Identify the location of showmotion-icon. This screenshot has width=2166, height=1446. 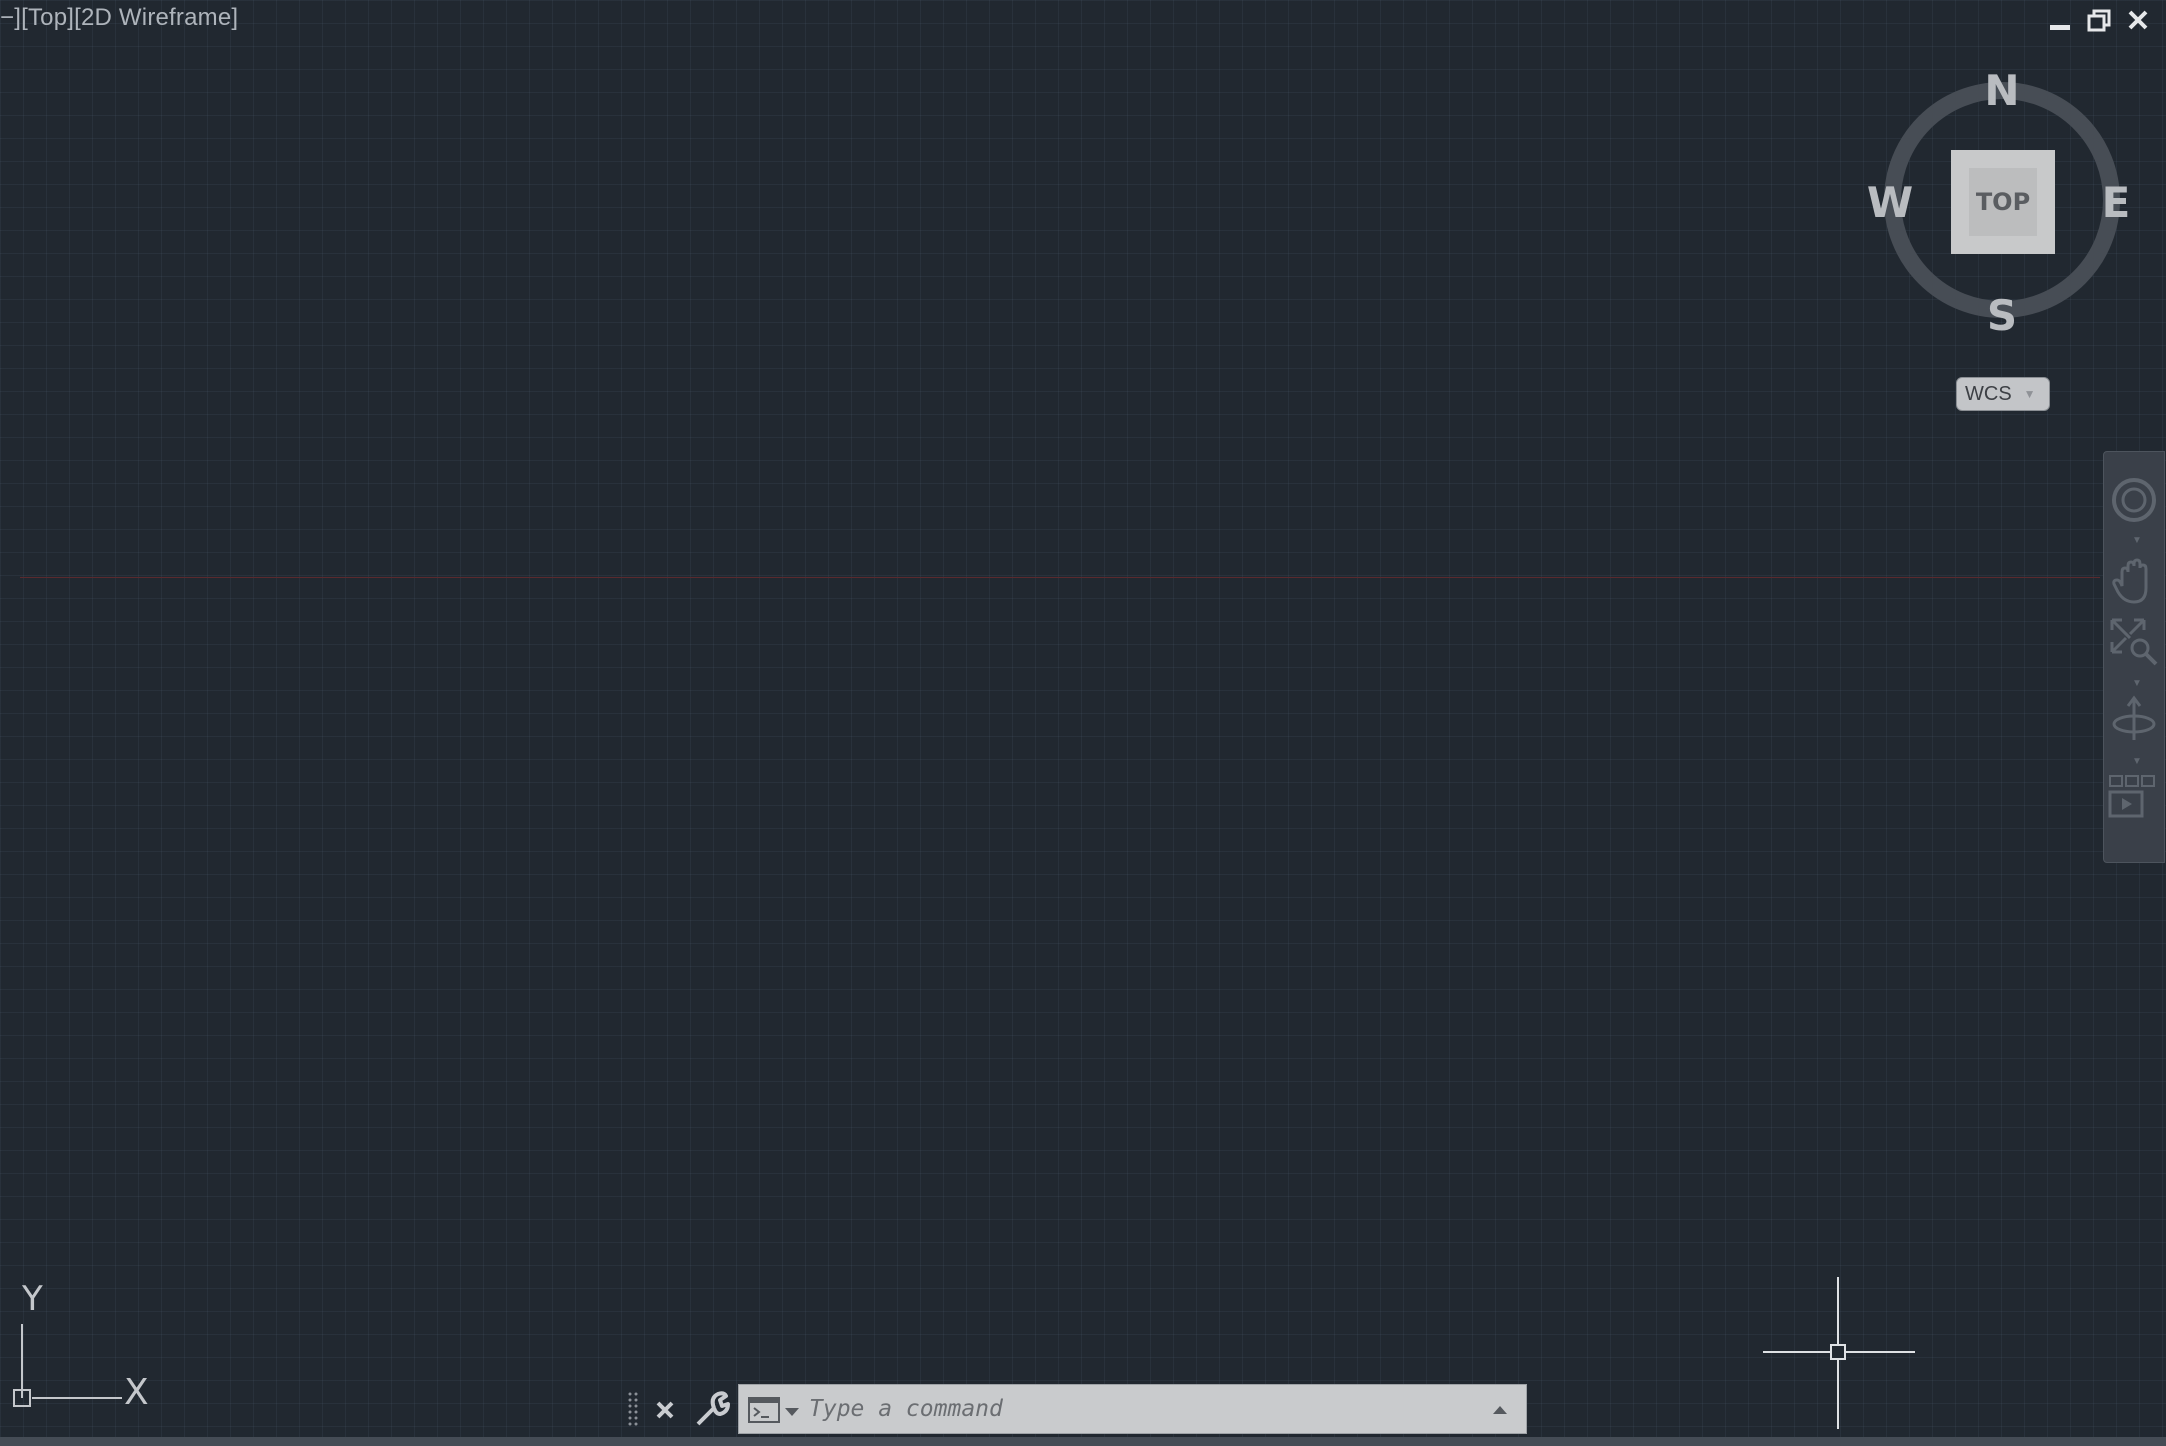
(2131, 796).